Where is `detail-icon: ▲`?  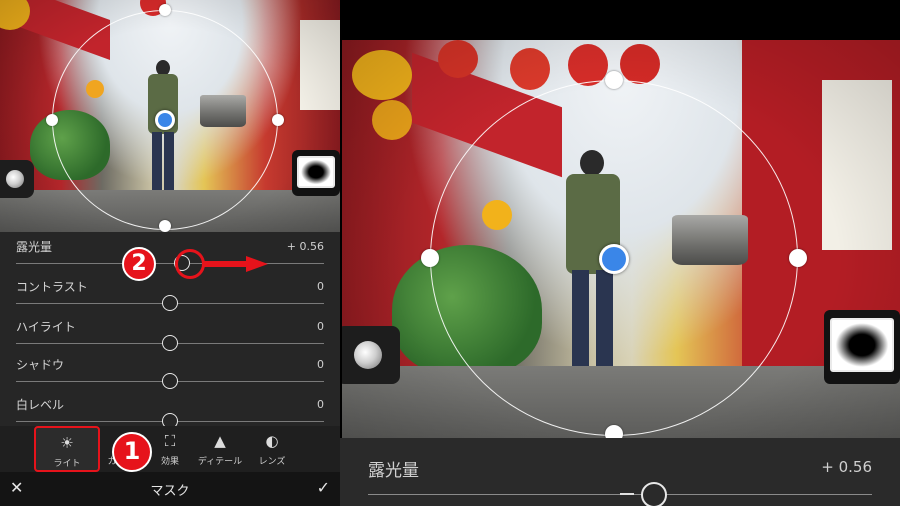
detail-icon: ▲ is located at coordinates (220, 441).